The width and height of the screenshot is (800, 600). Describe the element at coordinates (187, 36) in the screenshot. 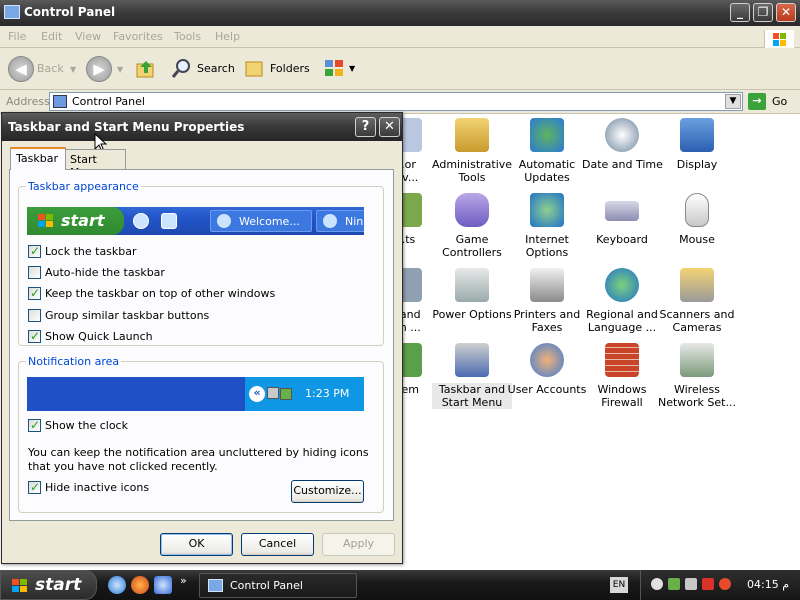

I see `menu-tools: Tools` at that location.